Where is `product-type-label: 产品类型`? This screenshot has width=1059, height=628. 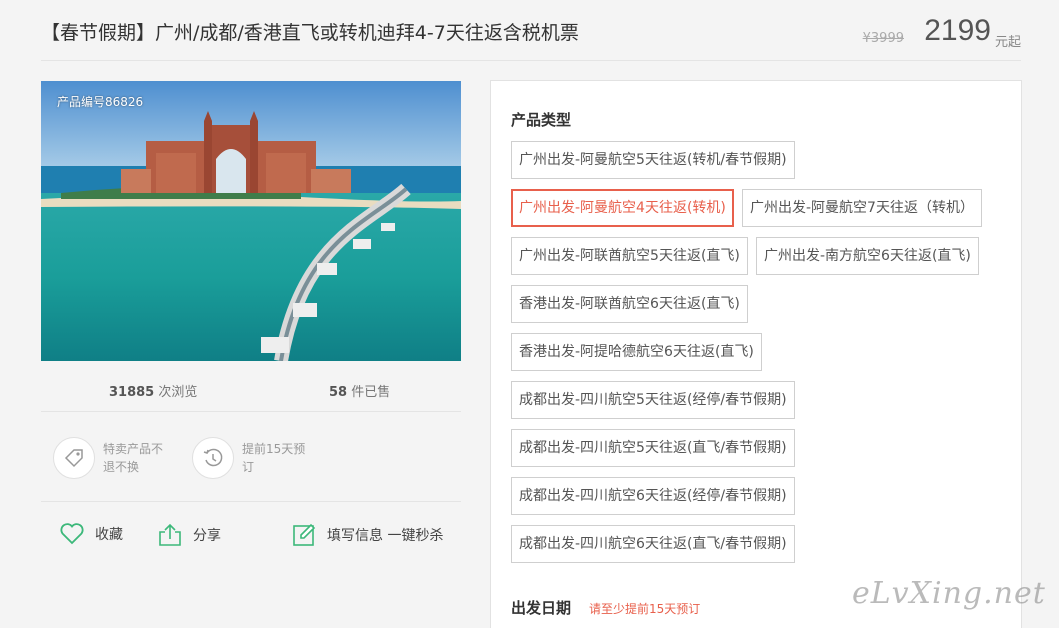 product-type-label: 产品类型 is located at coordinates (541, 120).